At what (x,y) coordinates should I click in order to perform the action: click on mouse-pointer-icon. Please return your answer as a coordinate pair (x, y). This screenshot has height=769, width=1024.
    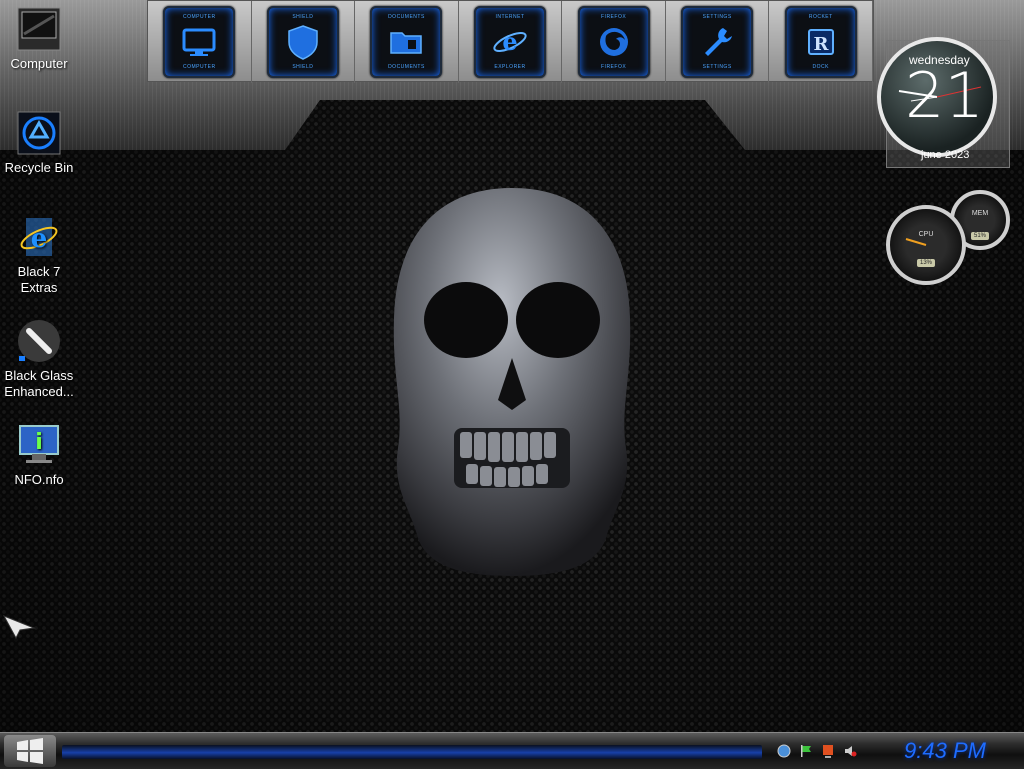
    Looking at the image, I should click on (19, 627).